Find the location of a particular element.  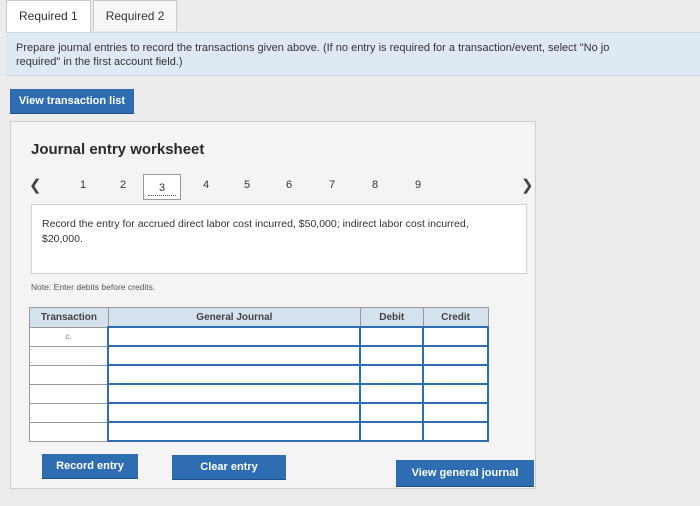

header-general-journal: General Journal is located at coordinates (234, 317).